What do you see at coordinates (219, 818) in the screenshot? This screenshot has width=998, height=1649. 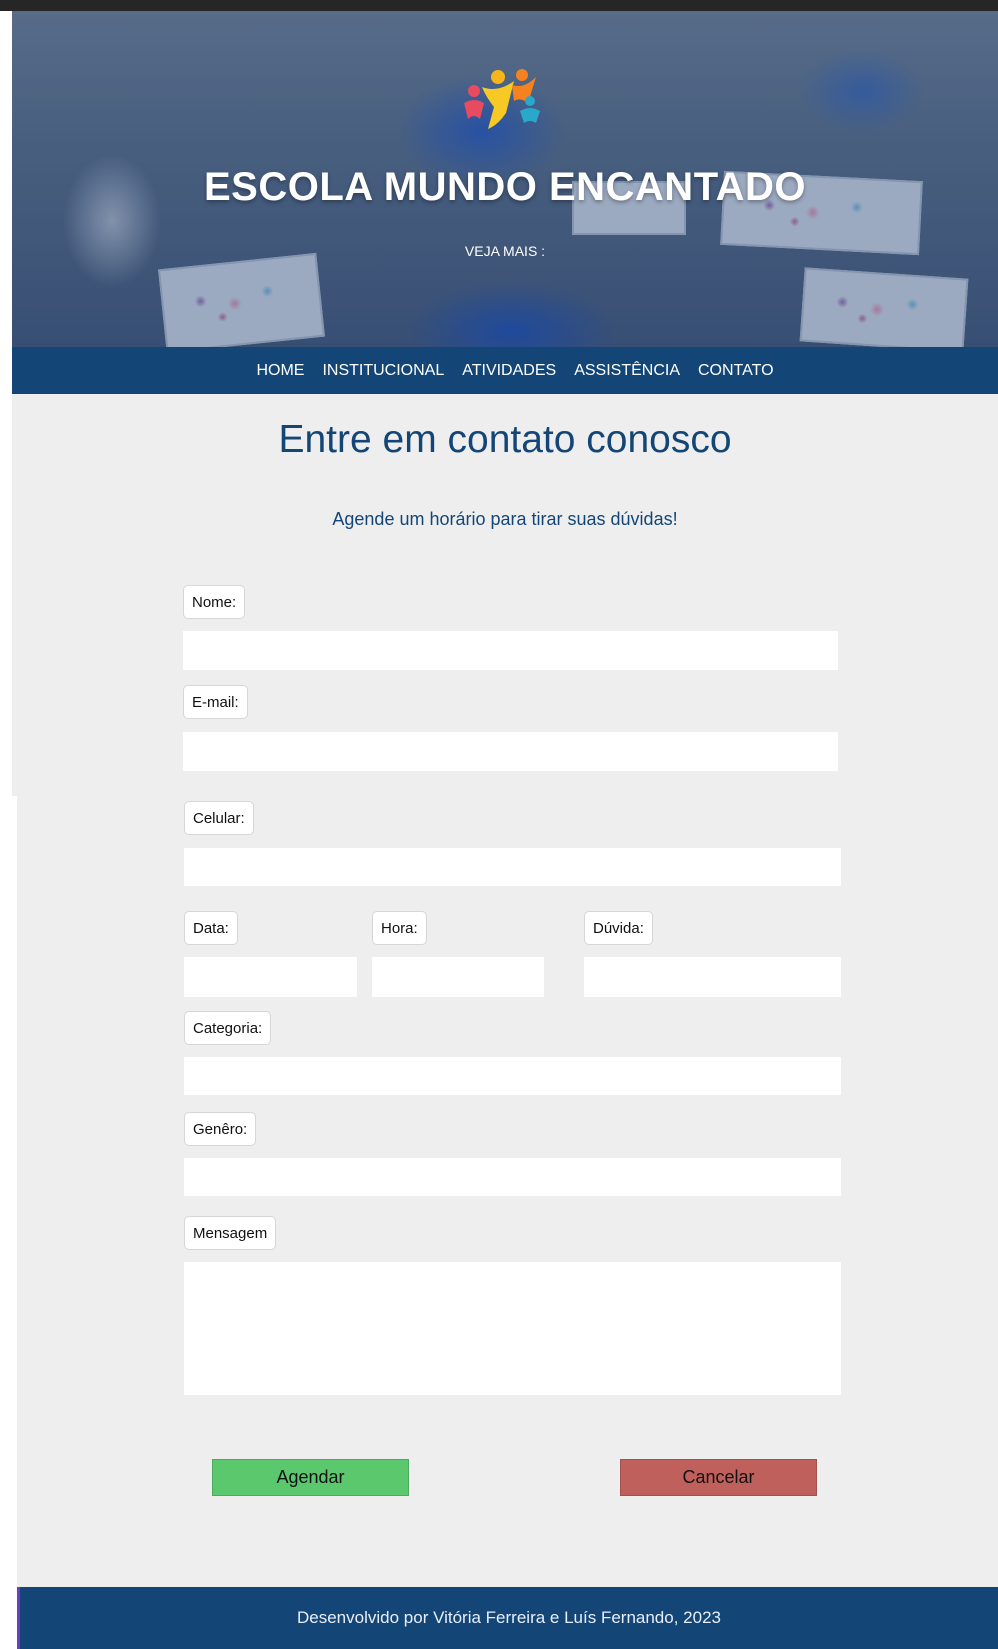 I see `celular-label: Celular:` at bounding box center [219, 818].